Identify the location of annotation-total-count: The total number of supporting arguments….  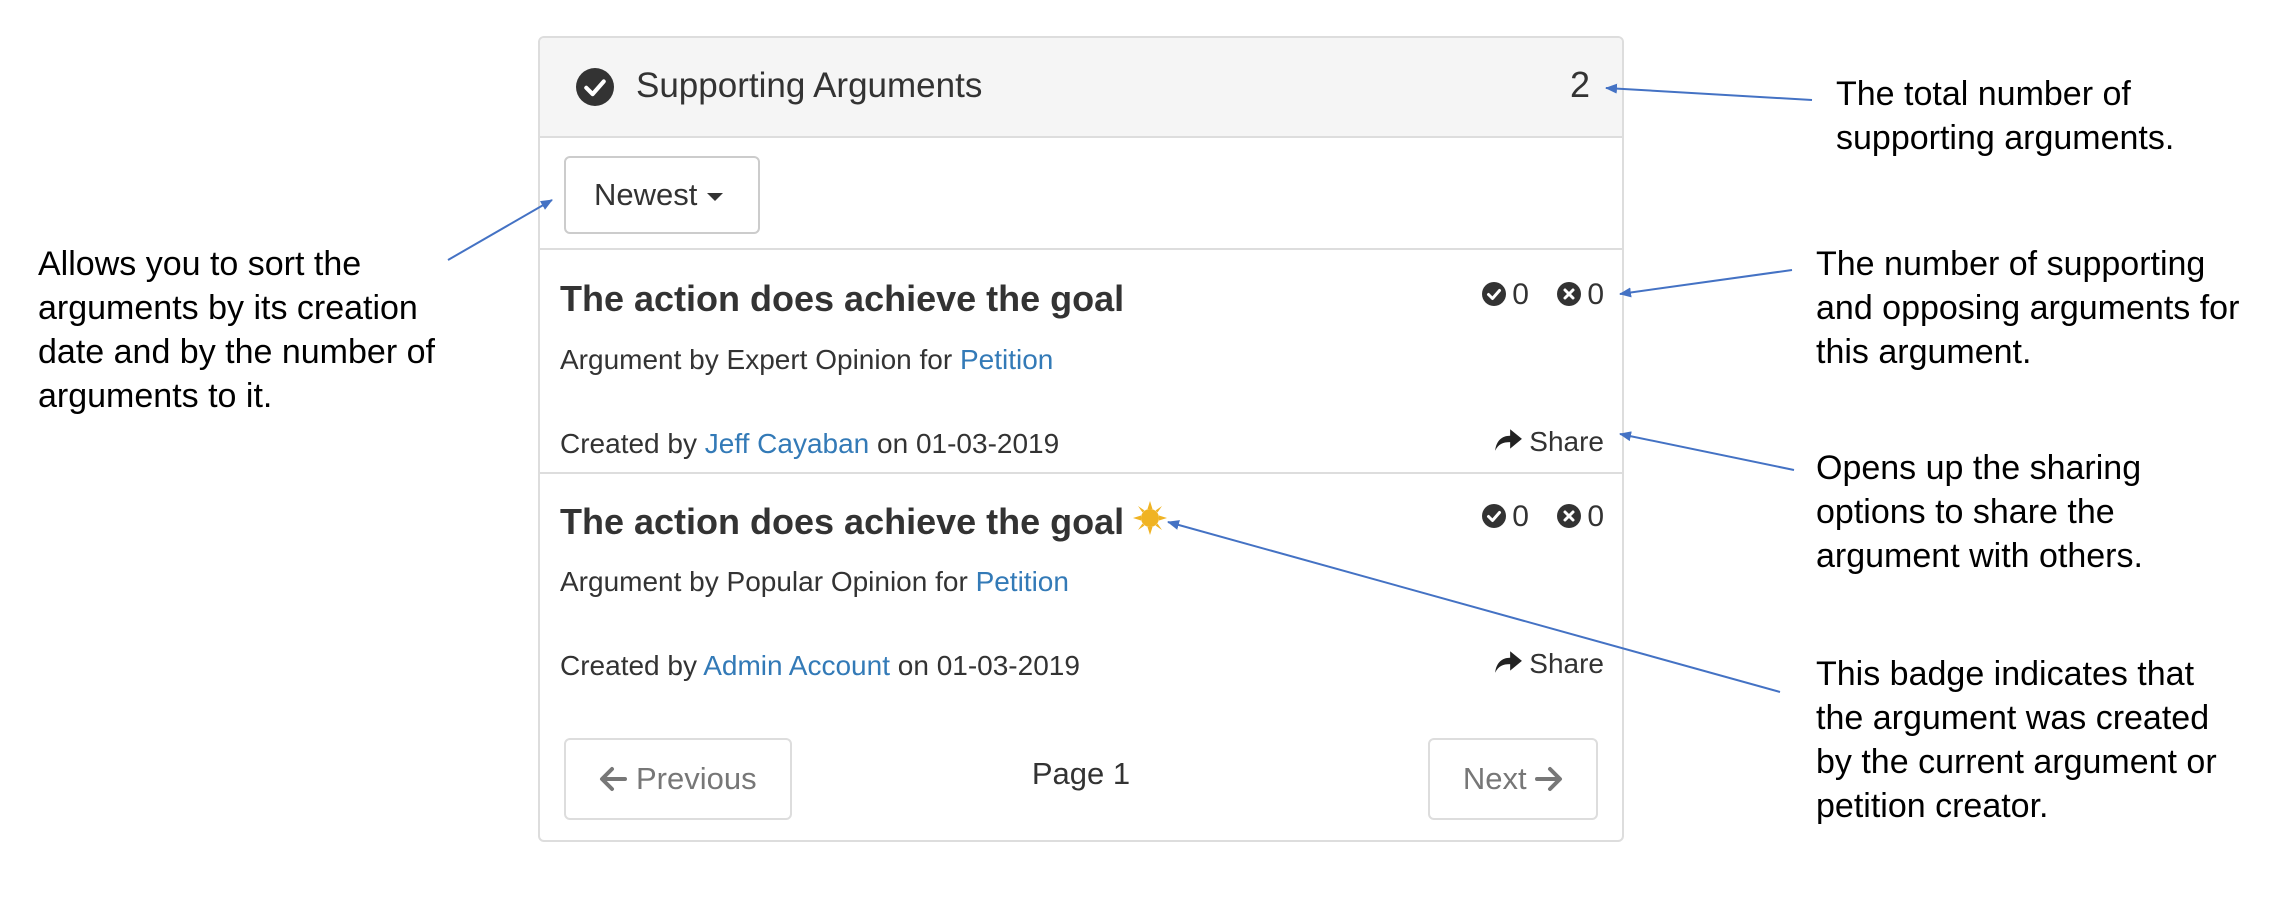
(2005, 116).